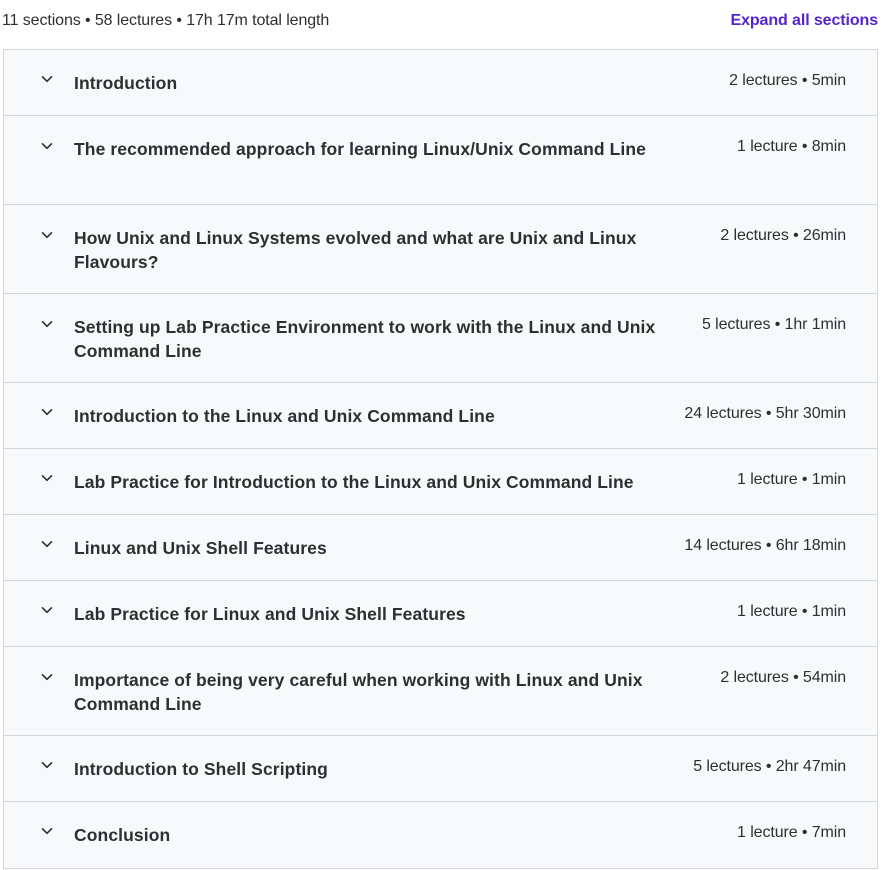 This screenshot has height=870, width=881. What do you see at coordinates (440, 835) in the screenshot?
I see `section-row: Conclusion 1 lecture • 7min` at bounding box center [440, 835].